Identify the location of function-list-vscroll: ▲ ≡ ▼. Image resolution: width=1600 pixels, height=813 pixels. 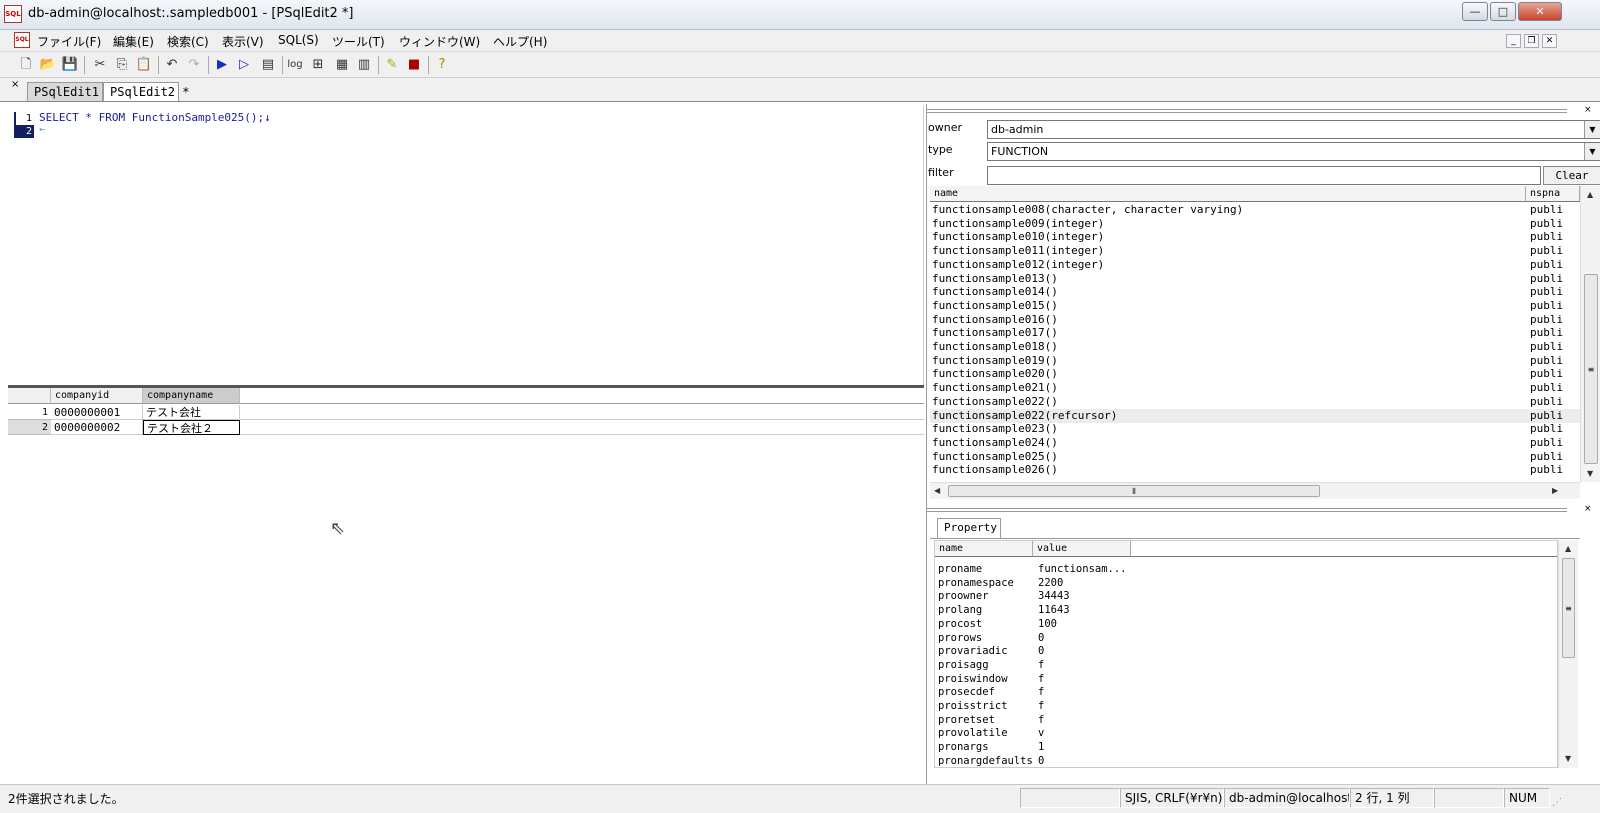
(1590, 334).